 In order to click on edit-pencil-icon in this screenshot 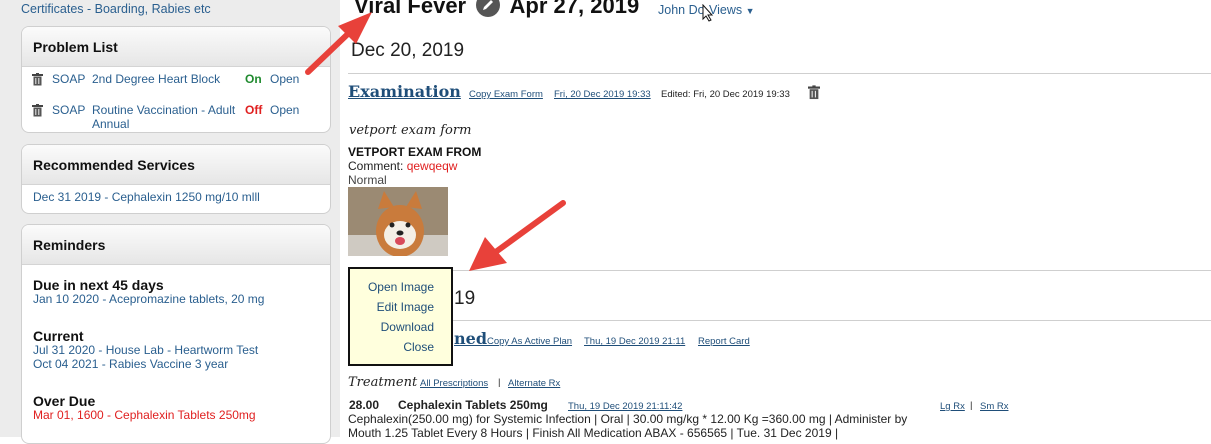, I will do `click(488, 9)`.